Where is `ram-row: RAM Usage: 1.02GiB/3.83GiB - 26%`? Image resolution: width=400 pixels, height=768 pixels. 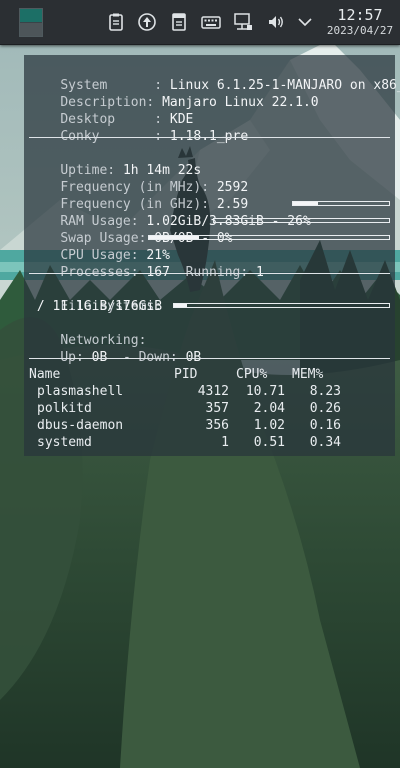
ram-row: RAM Usage: 1.02GiB/3.83GiB - 26% is located at coordinates (169, 212).